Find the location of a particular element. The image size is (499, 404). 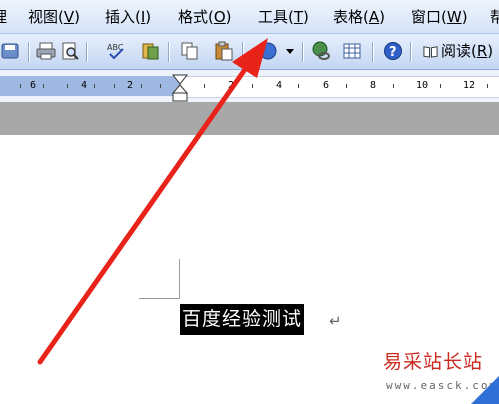

read-mode-button: 阅读(R) is located at coordinates (458, 51).